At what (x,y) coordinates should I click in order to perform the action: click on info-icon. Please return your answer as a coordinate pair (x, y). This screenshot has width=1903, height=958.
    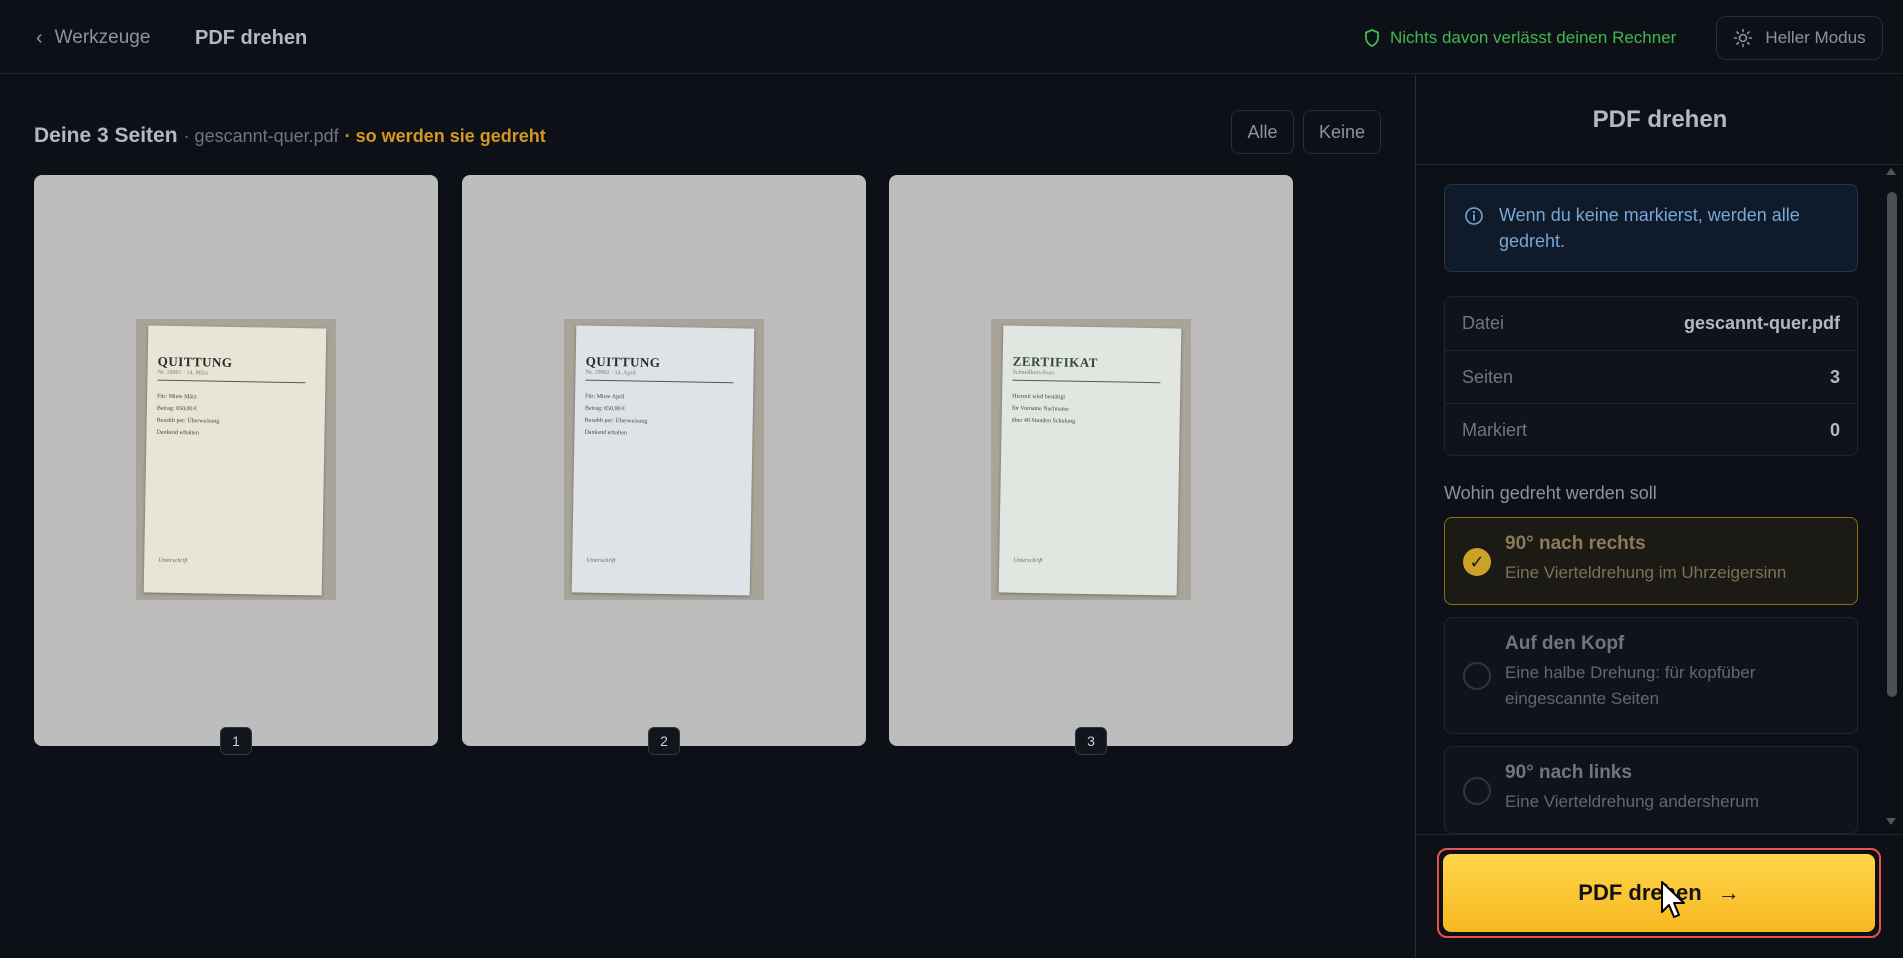
    Looking at the image, I should click on (1474, 216).